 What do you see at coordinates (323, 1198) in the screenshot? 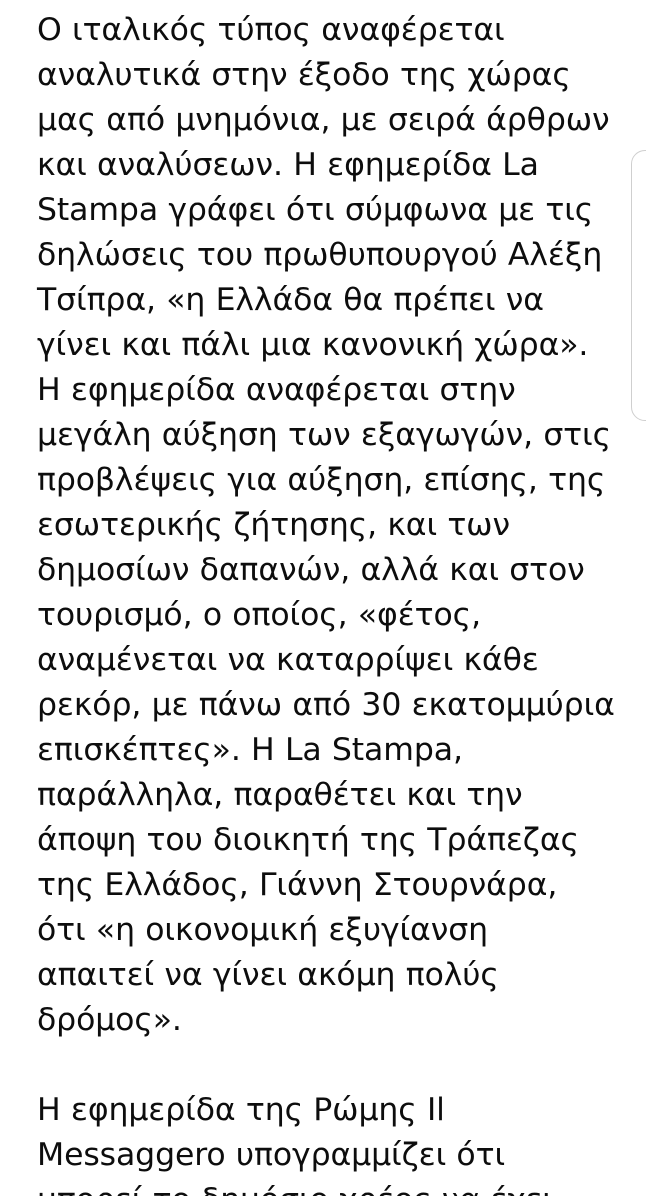
I see `bottom-crop-mask` at bounding box center [323, 1198].